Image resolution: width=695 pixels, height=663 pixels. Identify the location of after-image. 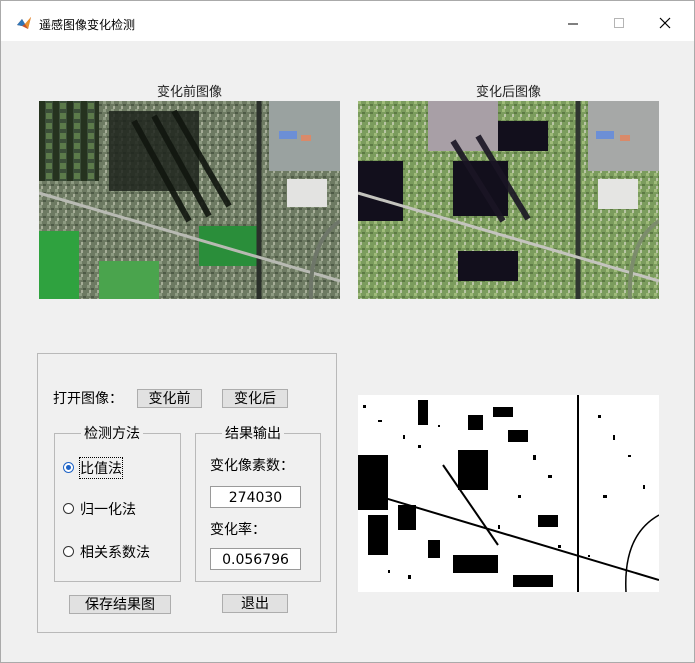
(508, 200).